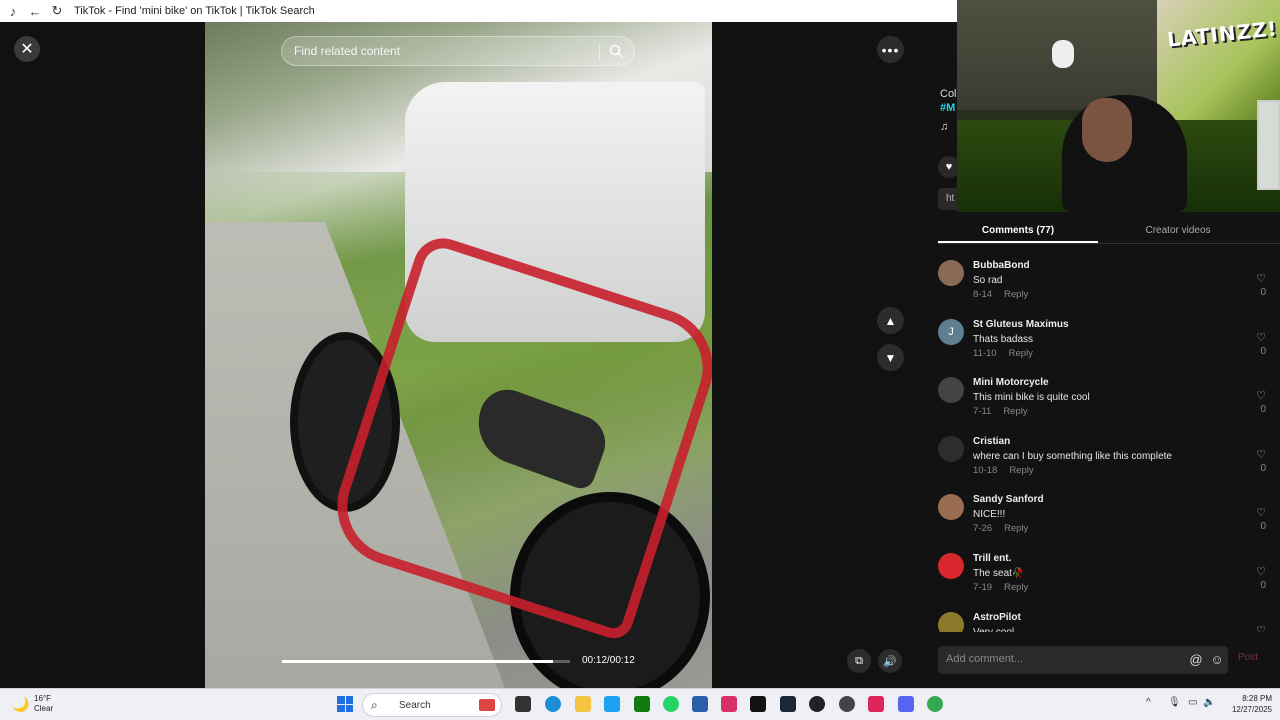  Describe the element at coordinates (57, 11) in the screenshot. I see `refresh-icon: ↻` at that location.